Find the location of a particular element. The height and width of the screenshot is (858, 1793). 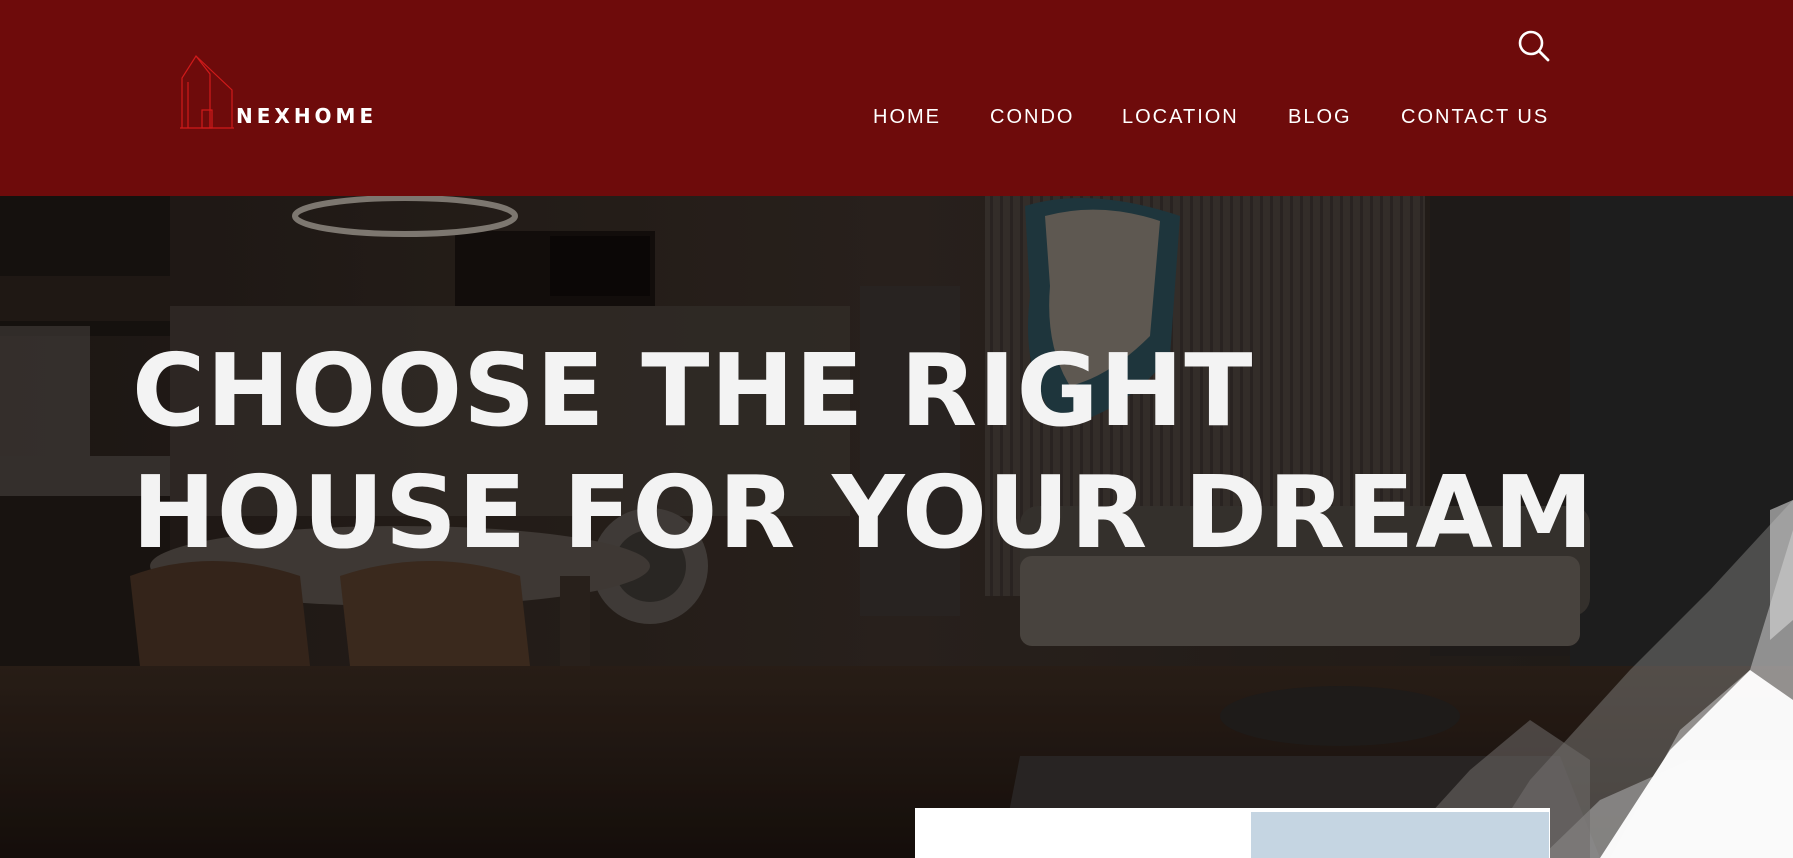

hero-card is located at coordinates (1232, 833).